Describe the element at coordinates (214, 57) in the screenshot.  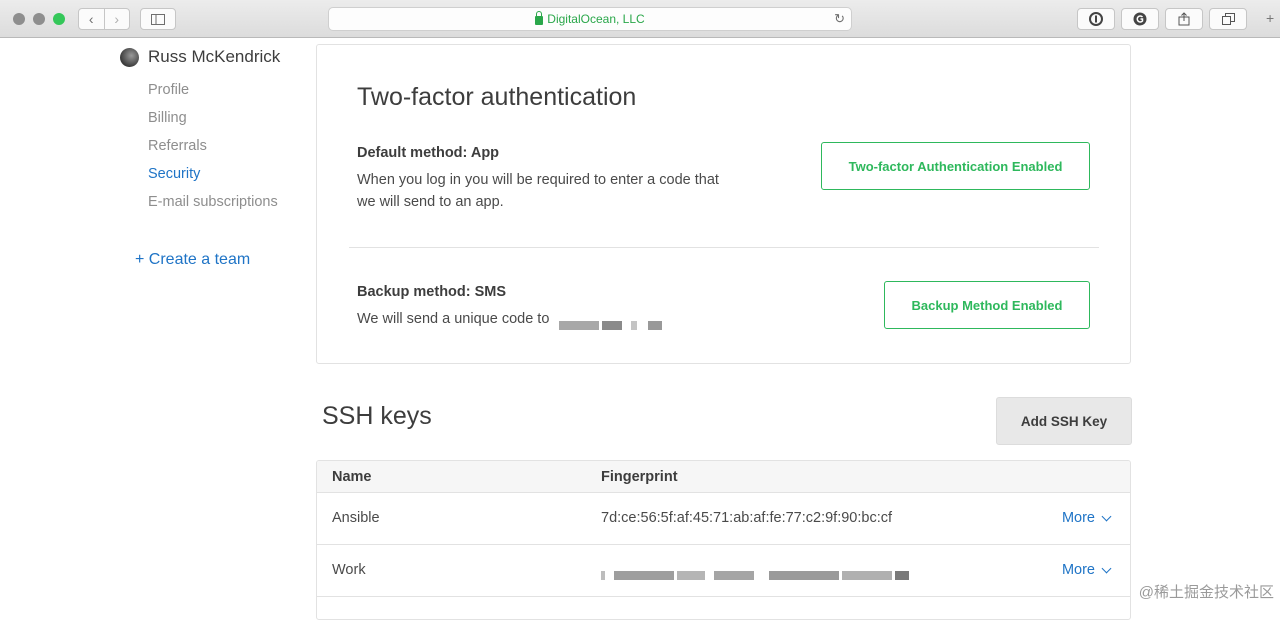
I see `user-name: Russ McKendrick` at that location.